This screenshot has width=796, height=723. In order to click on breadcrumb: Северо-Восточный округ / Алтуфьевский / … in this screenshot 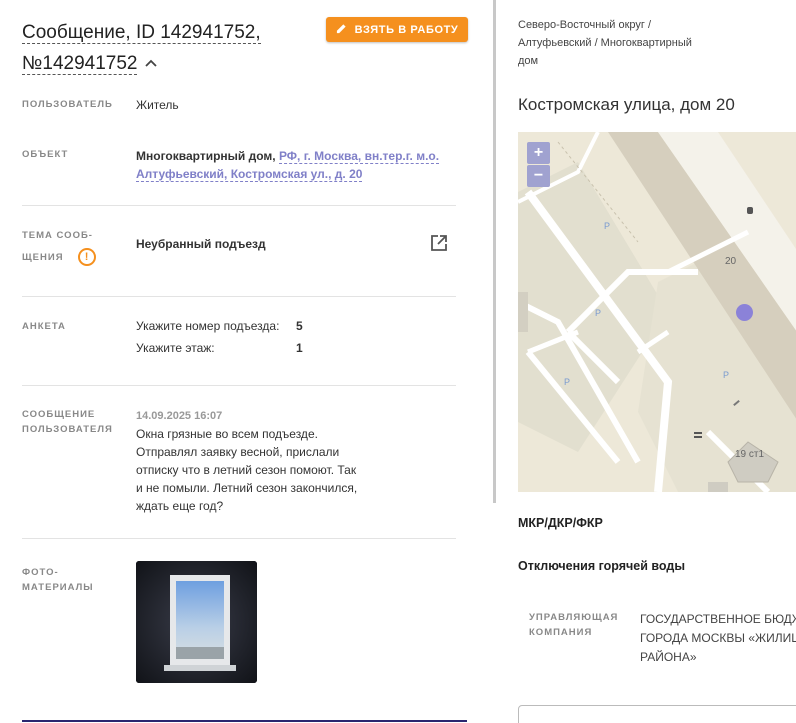, I will do `click(618, 43)`.